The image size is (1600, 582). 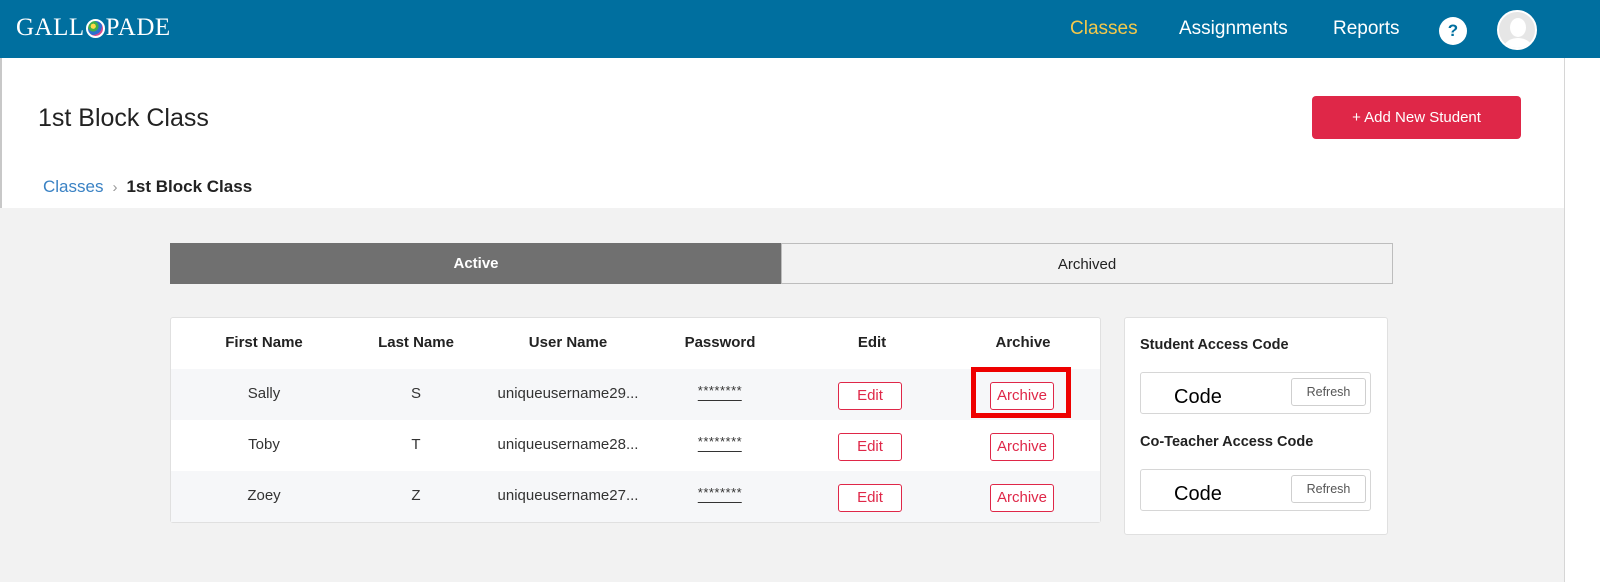 I want to click on nav-assignments: Assignments, so click(x=1233, y=29).